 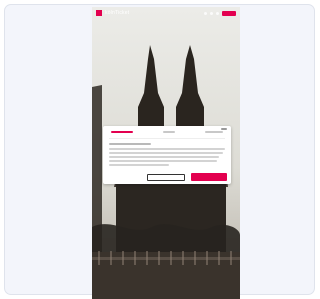 I want to click on divider, so click(x=167, y=138).